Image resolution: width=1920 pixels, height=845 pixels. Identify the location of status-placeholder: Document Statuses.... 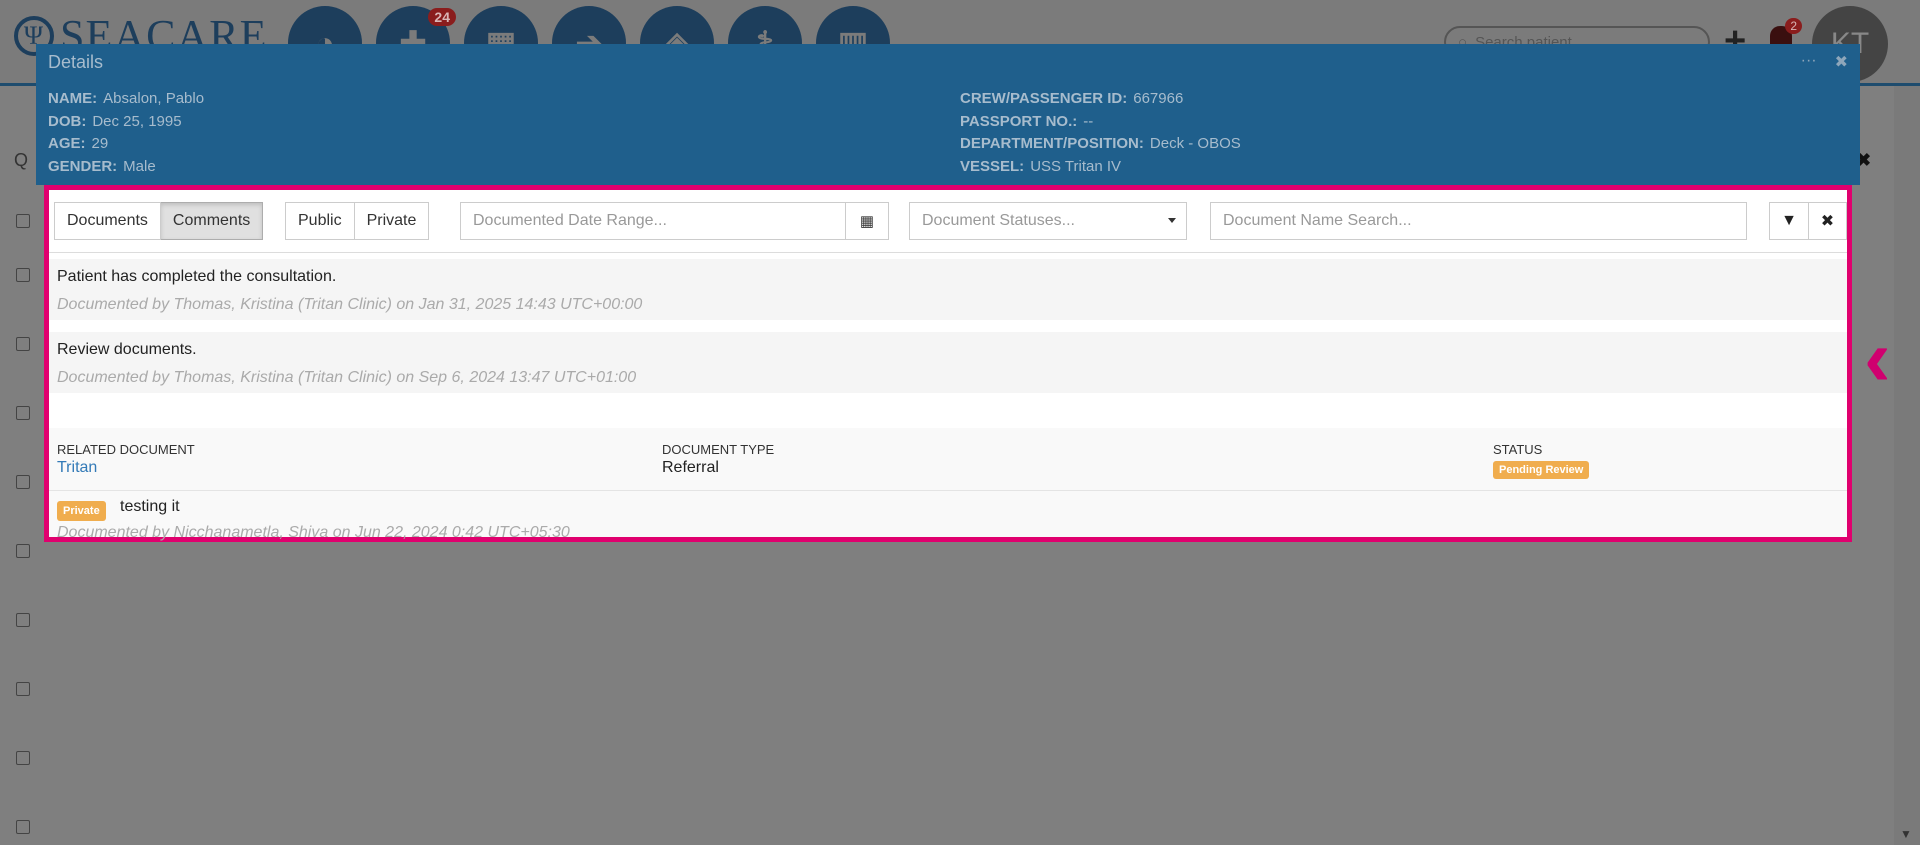
(998, 220).